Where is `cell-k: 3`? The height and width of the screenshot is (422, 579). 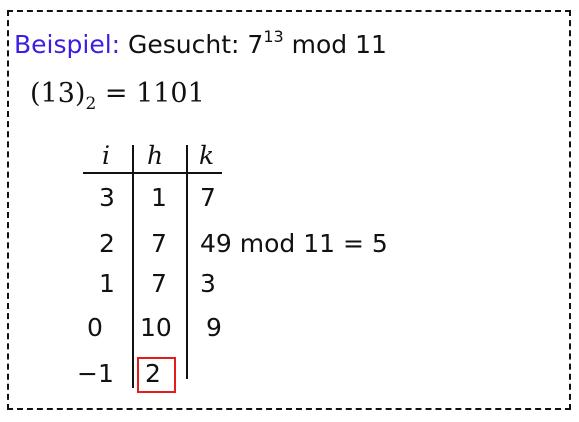
cell-k: 3 is located at coordinates (208, 283).